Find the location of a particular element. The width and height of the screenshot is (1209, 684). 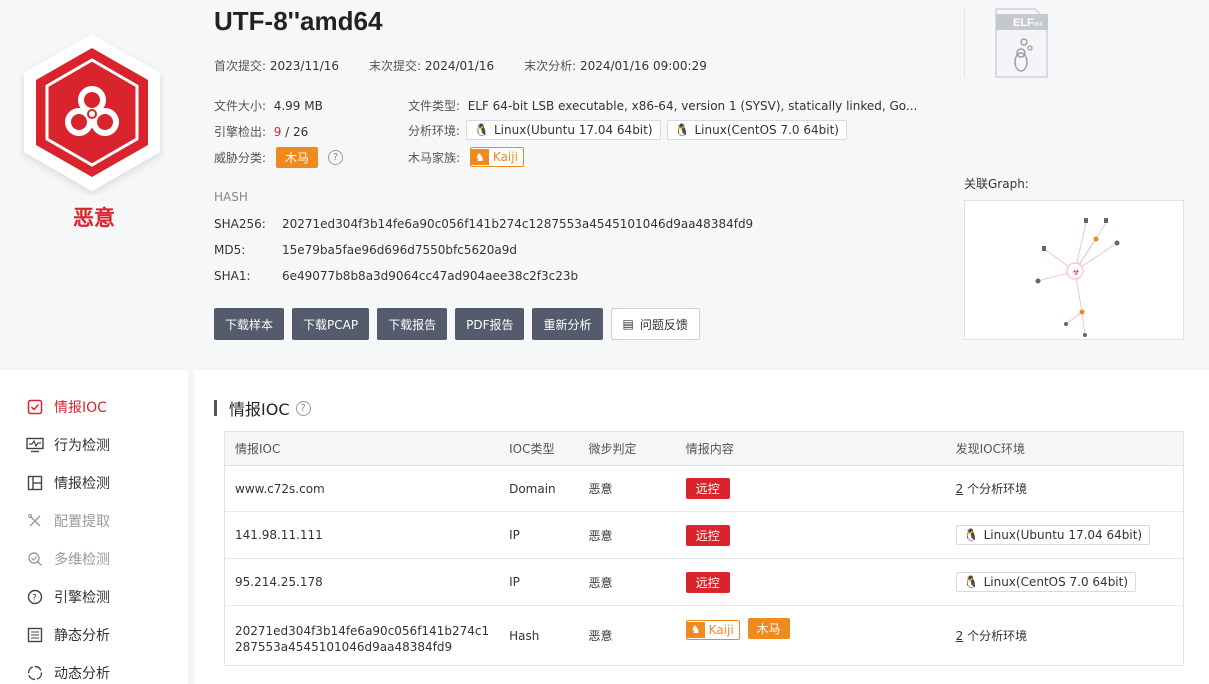

col-type: IOC类型 is located at coordinates (539, 448).